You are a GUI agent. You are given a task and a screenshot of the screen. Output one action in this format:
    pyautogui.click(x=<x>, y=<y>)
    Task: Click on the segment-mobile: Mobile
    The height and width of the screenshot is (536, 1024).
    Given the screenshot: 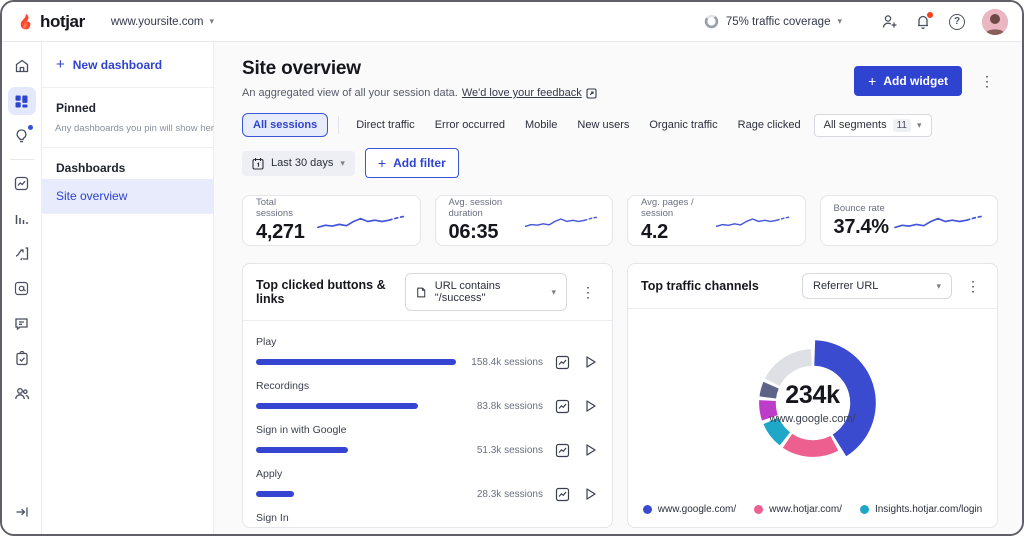 What is the action you would take?
    pyautogui.click(x=541, y=125)
    